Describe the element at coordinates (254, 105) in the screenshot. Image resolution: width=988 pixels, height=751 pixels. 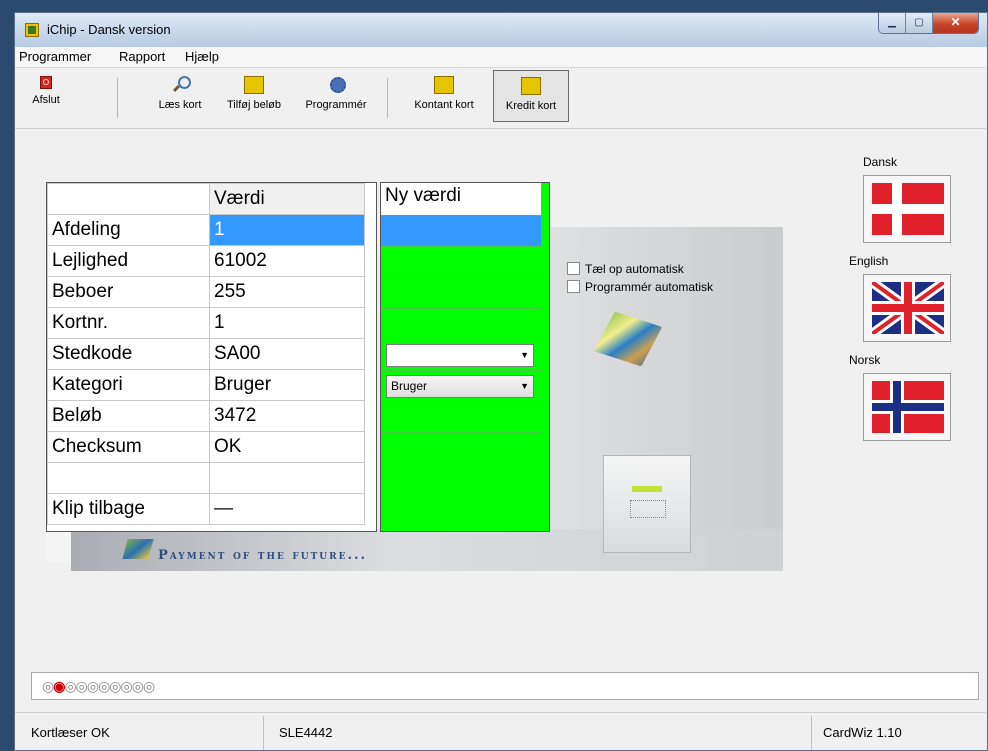
I see `tilfoj-belob-label: Tilføj beløb` at that location.